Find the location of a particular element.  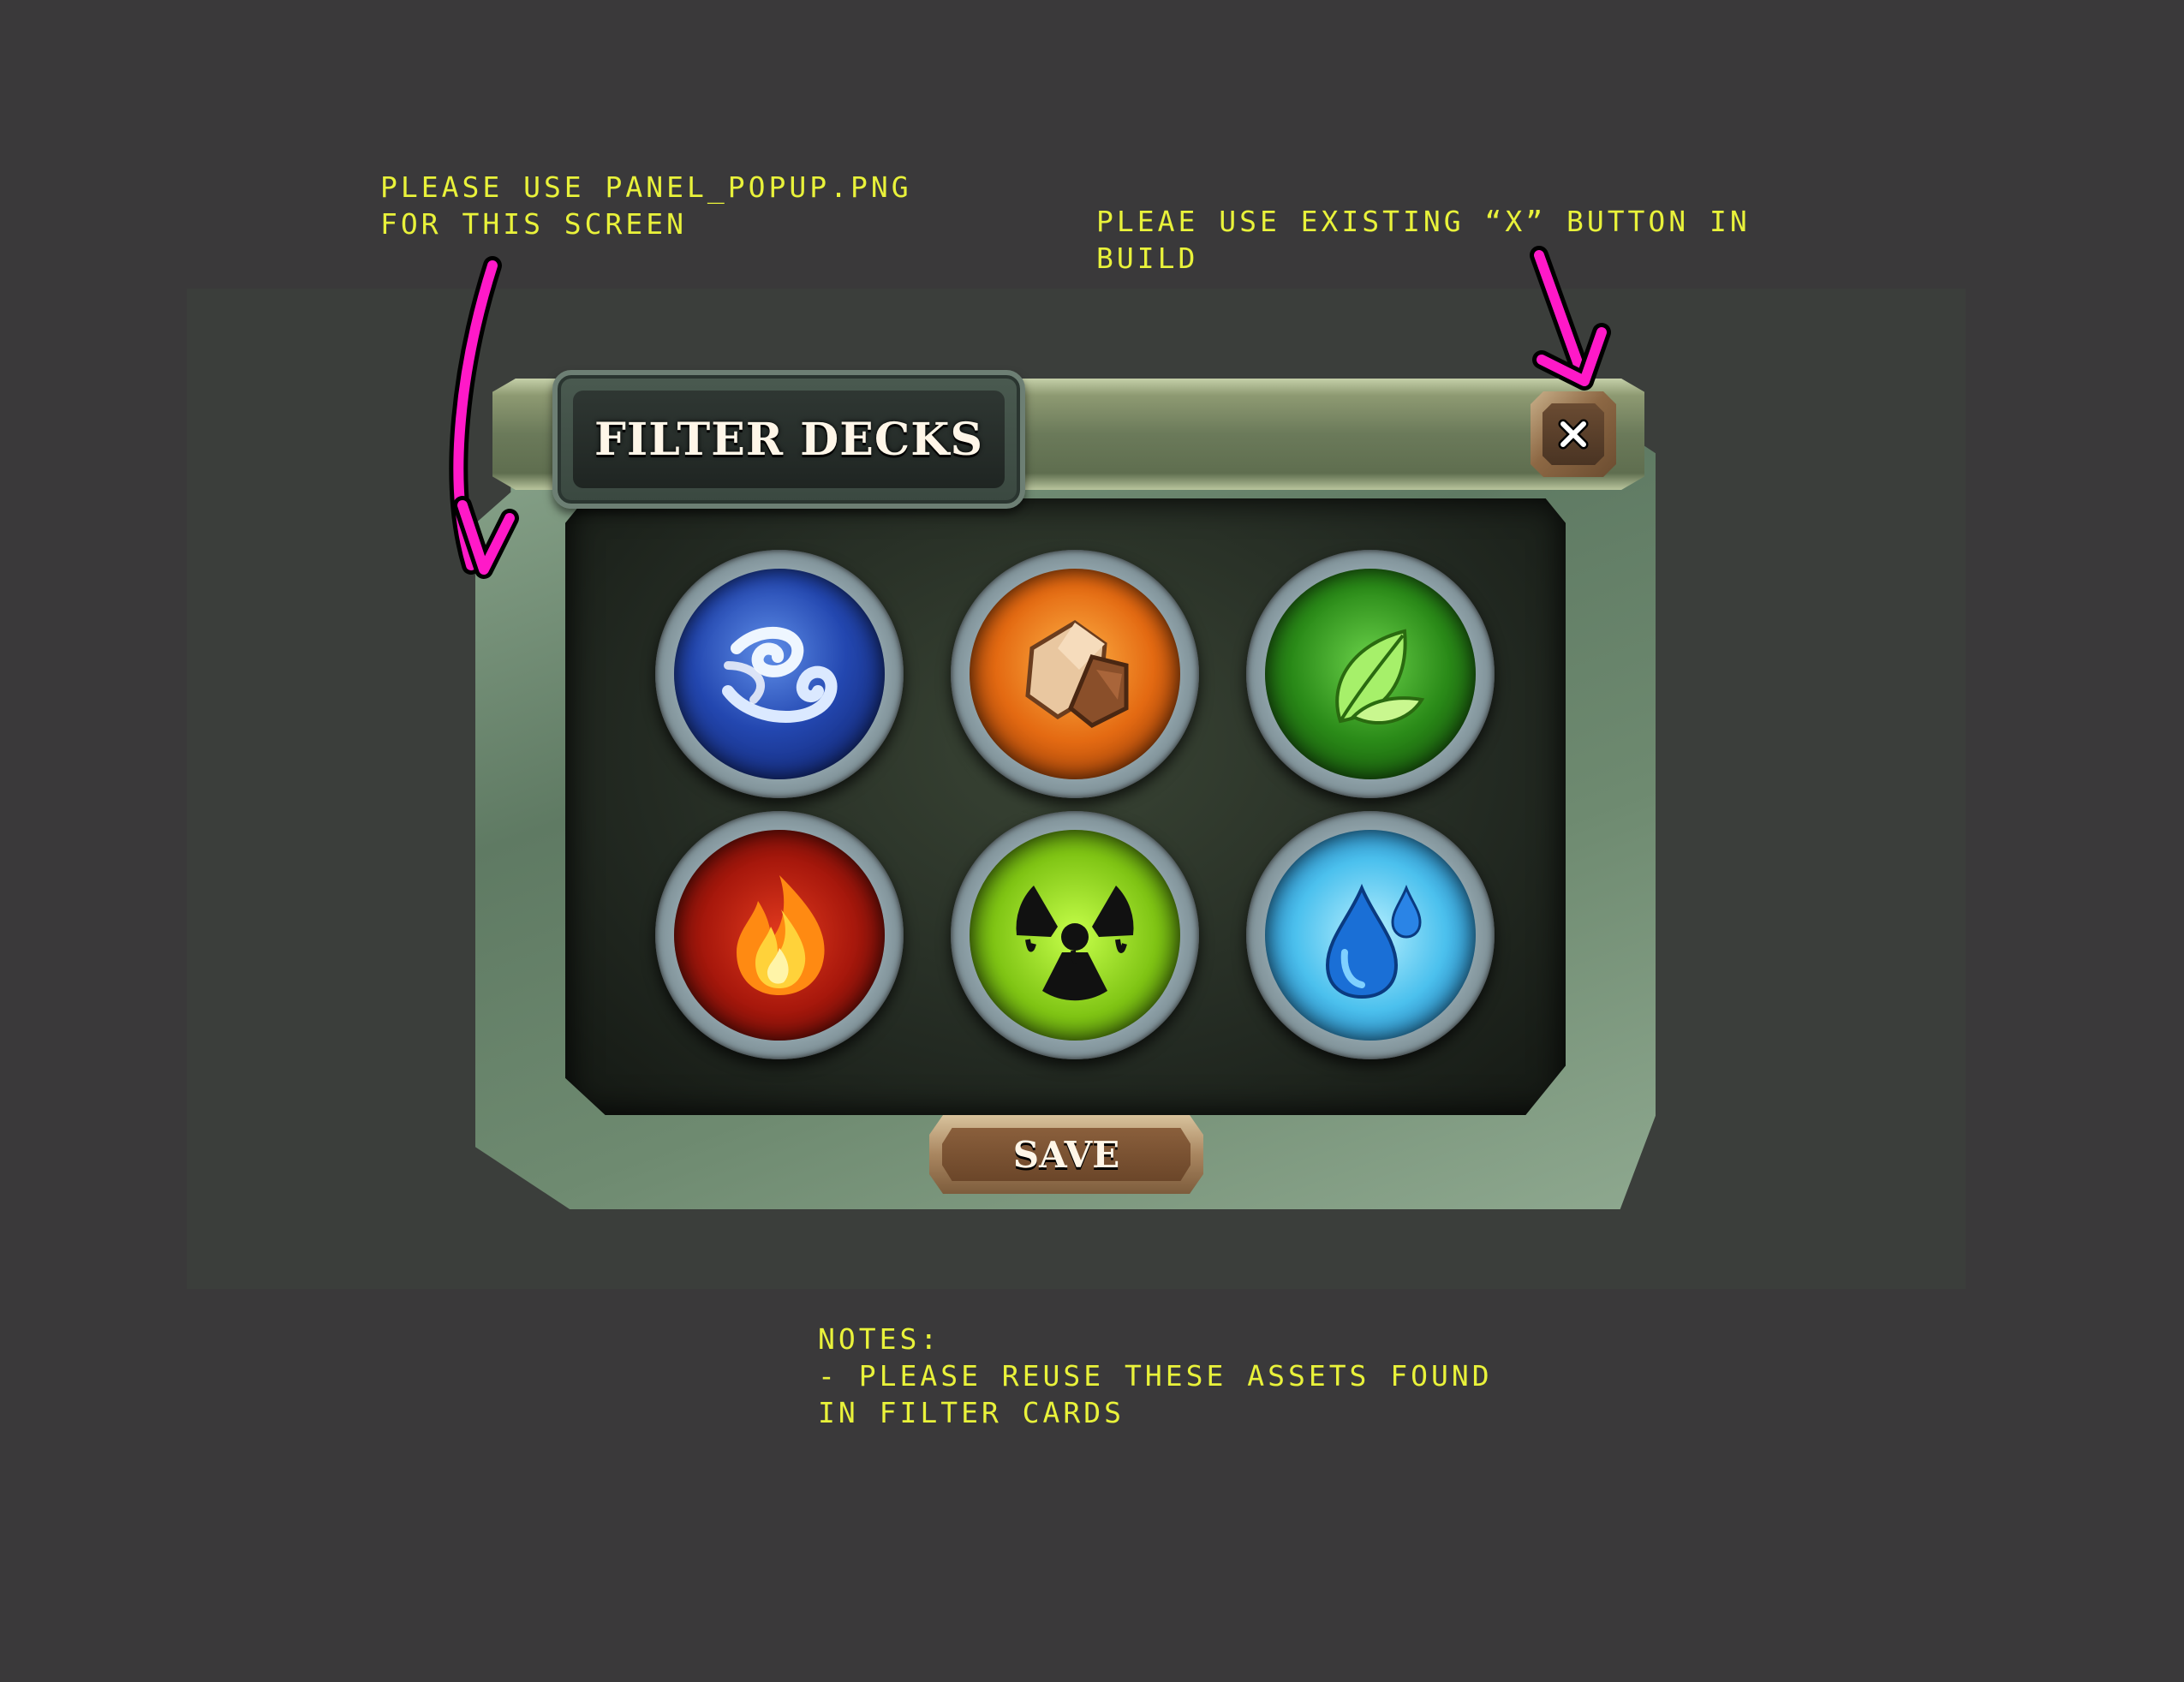

filter-water-button is located at coordinates (1370, 935).